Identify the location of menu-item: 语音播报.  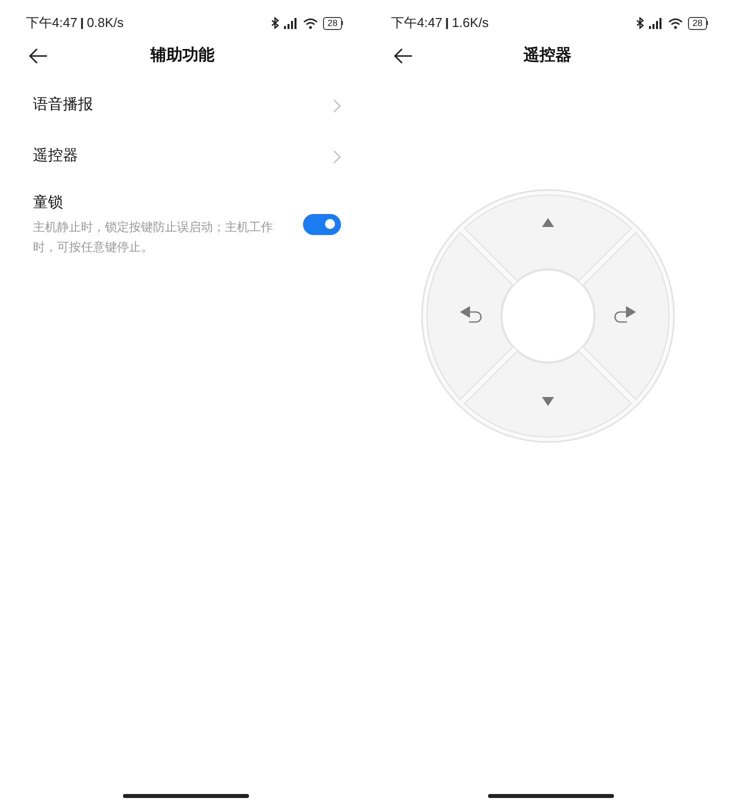
(187, 105).